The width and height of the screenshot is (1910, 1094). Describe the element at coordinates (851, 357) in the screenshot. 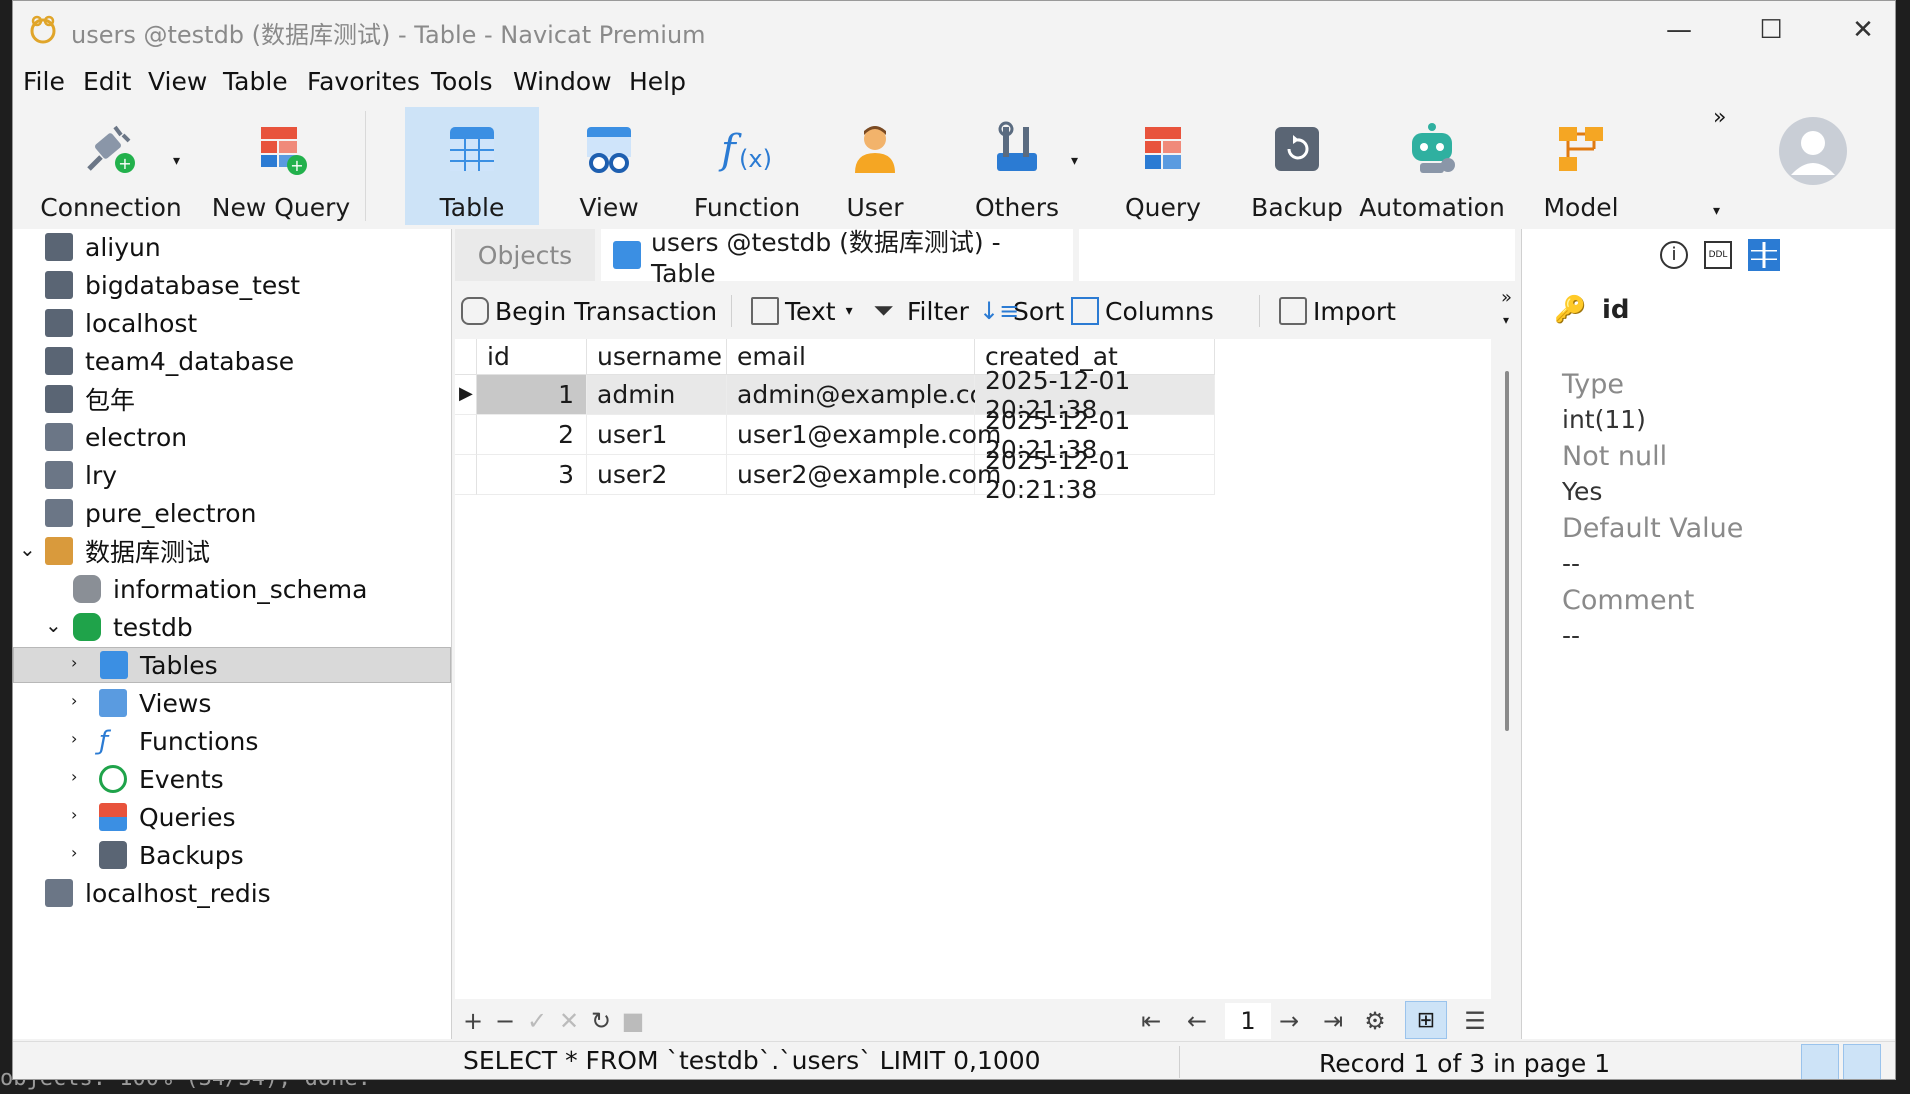

I see `column-header-email: email` at that location.